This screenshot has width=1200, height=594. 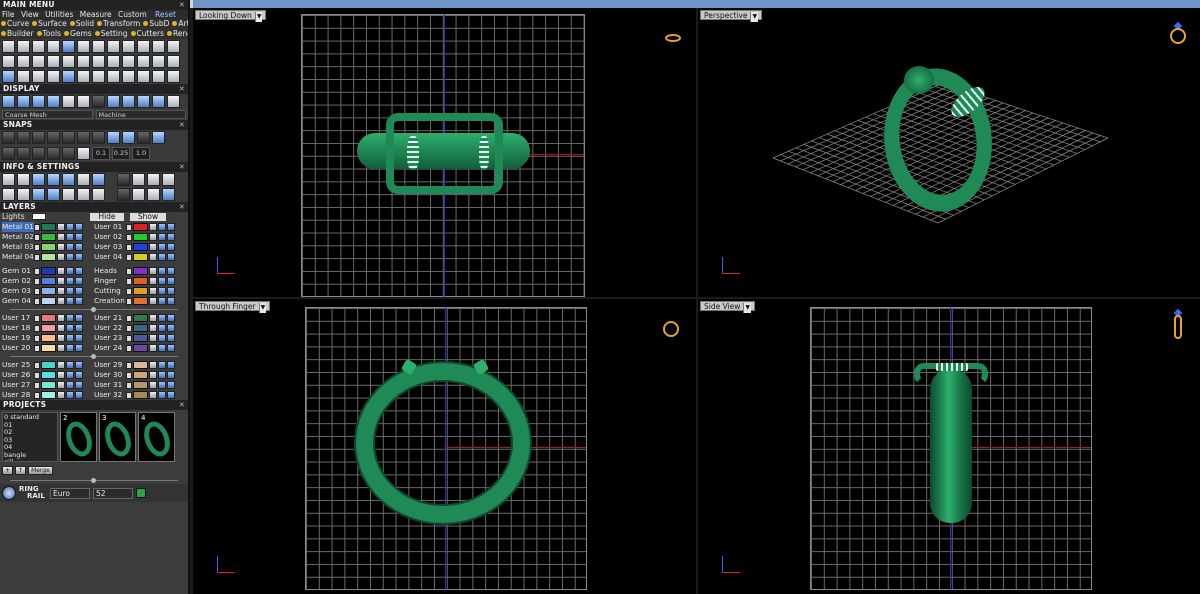 I want to click on info-settings-header: INFO & SETTINGS ✕, so click(x=94, y=167).